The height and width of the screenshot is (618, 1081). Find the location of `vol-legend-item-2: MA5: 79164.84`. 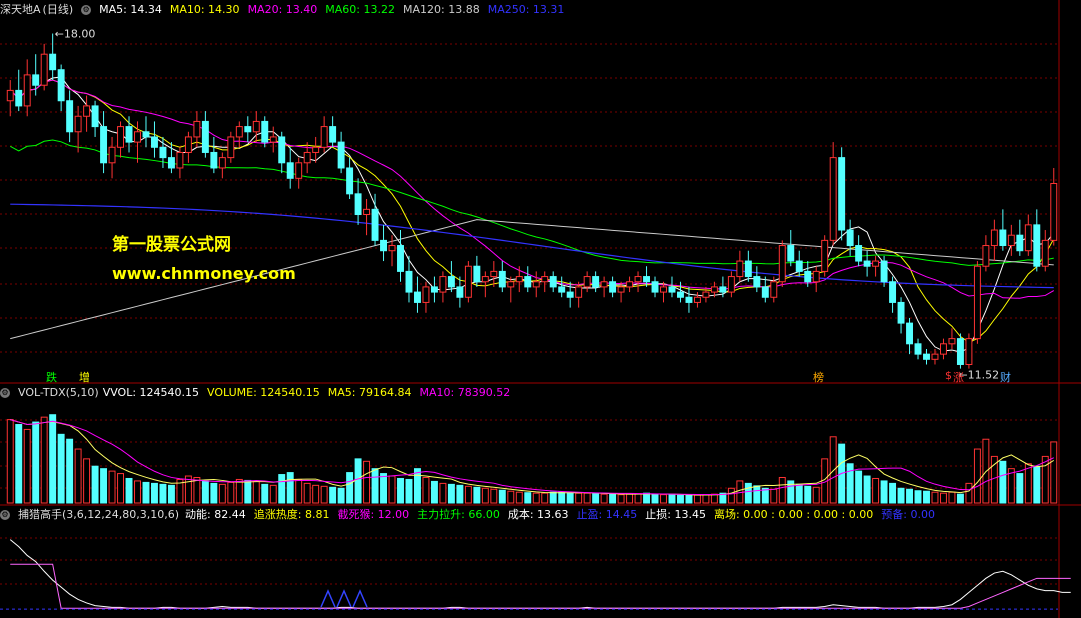

vol-legend-item-2: MA5: 79164.84 is located at coordinates (369, 392).